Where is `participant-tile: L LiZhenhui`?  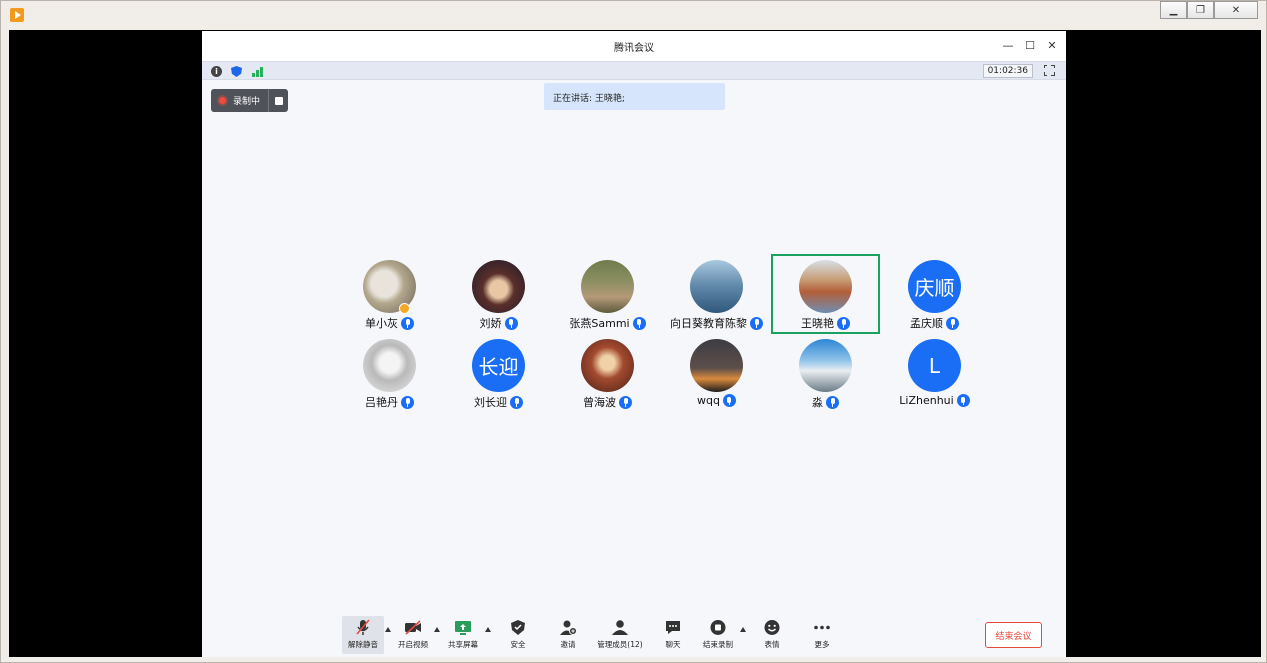
participant-tile: L LiZhenhui is located at coordinates (934, 377).